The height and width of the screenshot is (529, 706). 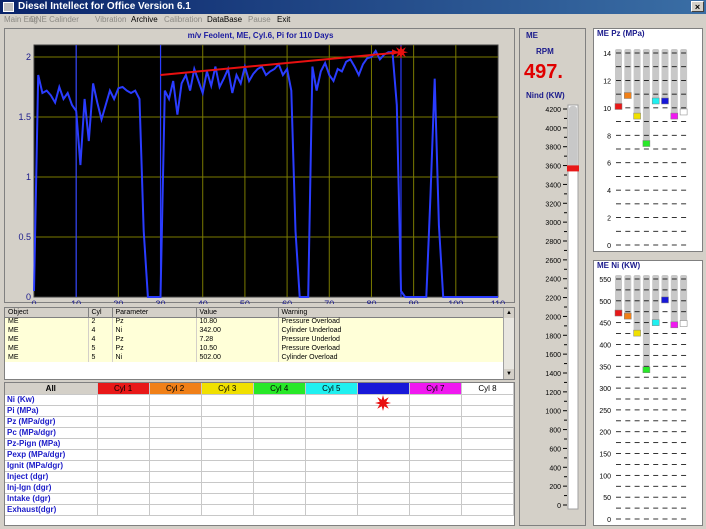 I want to click on parameter-label: Pexp (MPa/dgr), so click(x=51, y=455).